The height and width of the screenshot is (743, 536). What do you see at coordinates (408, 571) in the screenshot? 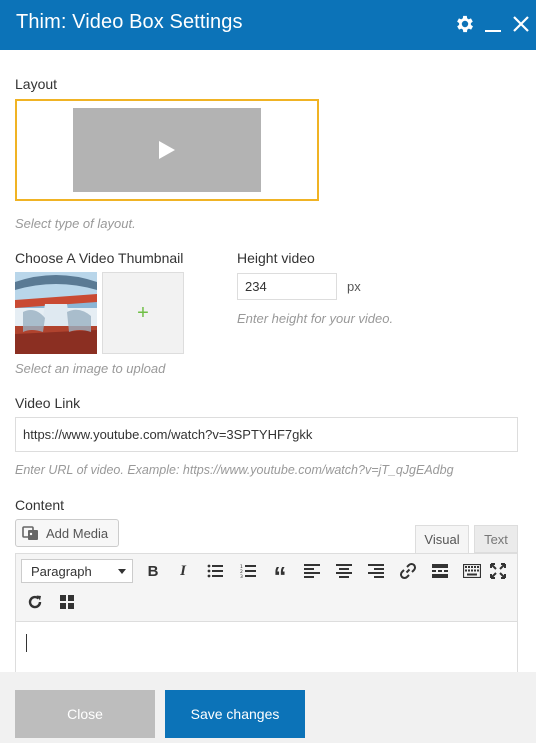
I see `link-icon` at bounding box center [408, 571].